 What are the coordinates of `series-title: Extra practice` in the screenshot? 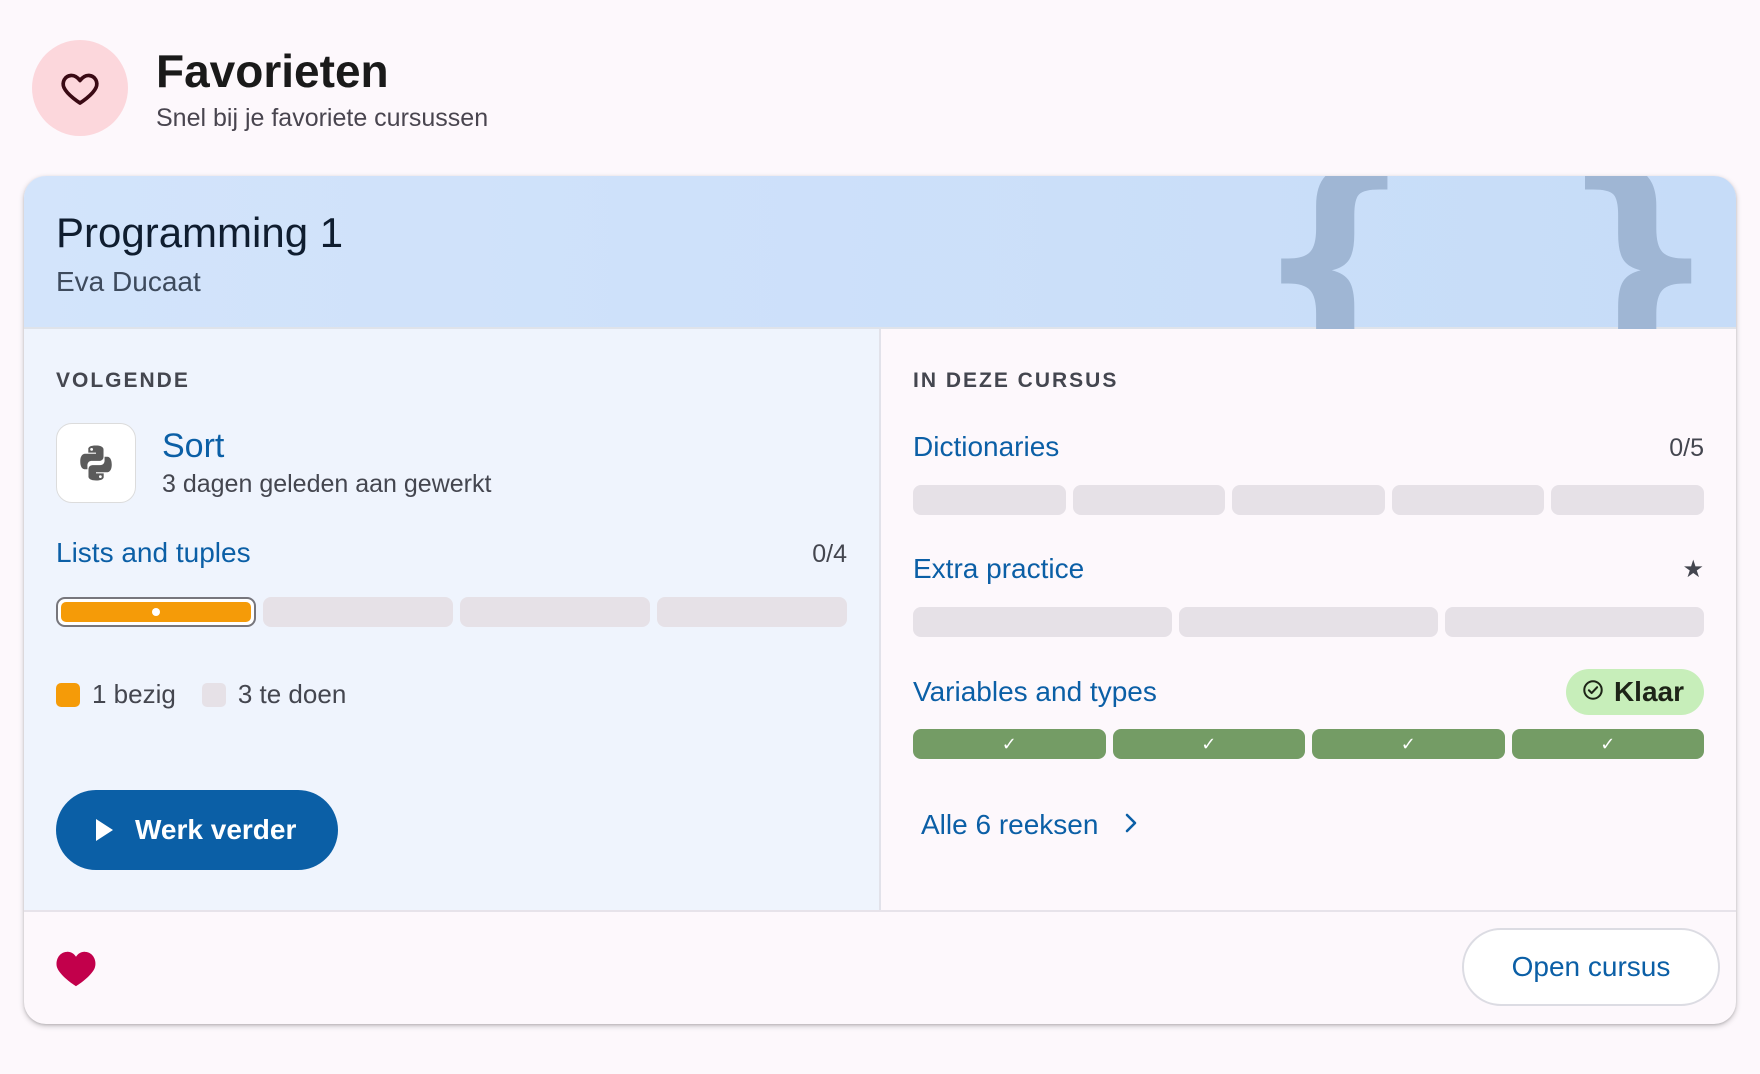 It's located at (998, 569).